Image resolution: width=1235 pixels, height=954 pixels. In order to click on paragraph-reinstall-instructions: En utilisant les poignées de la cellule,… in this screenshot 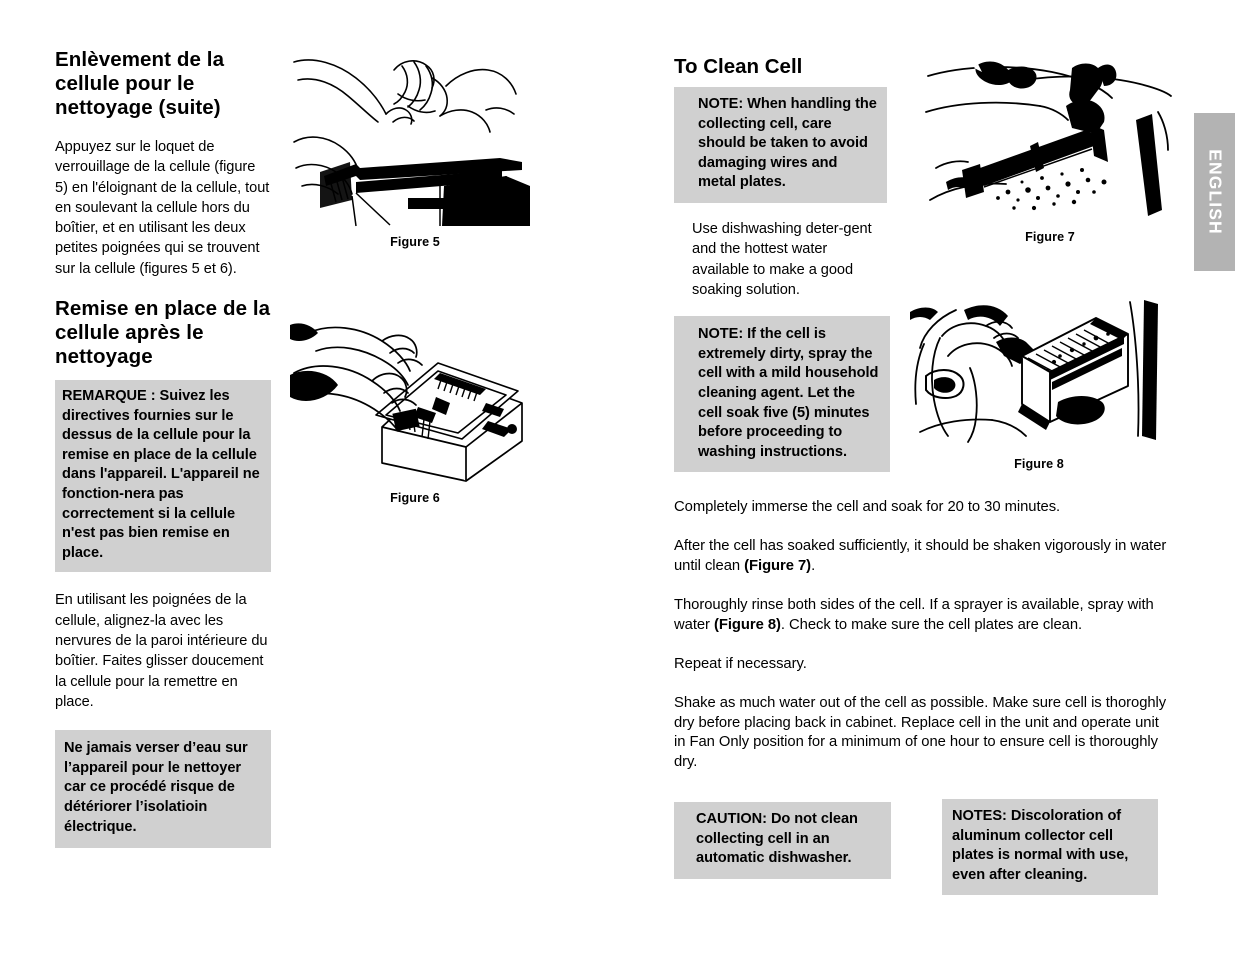, I will do `click(161, 651)`.